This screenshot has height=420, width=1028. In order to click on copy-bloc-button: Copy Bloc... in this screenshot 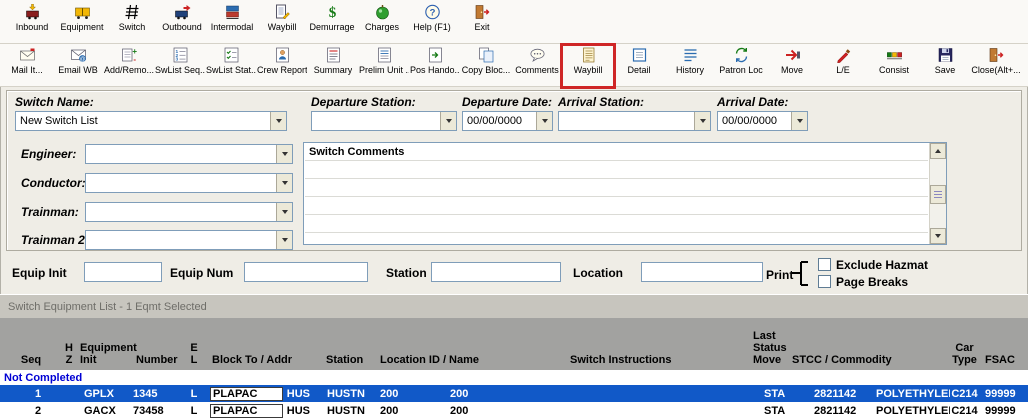, I will do `click(486, 66)`.